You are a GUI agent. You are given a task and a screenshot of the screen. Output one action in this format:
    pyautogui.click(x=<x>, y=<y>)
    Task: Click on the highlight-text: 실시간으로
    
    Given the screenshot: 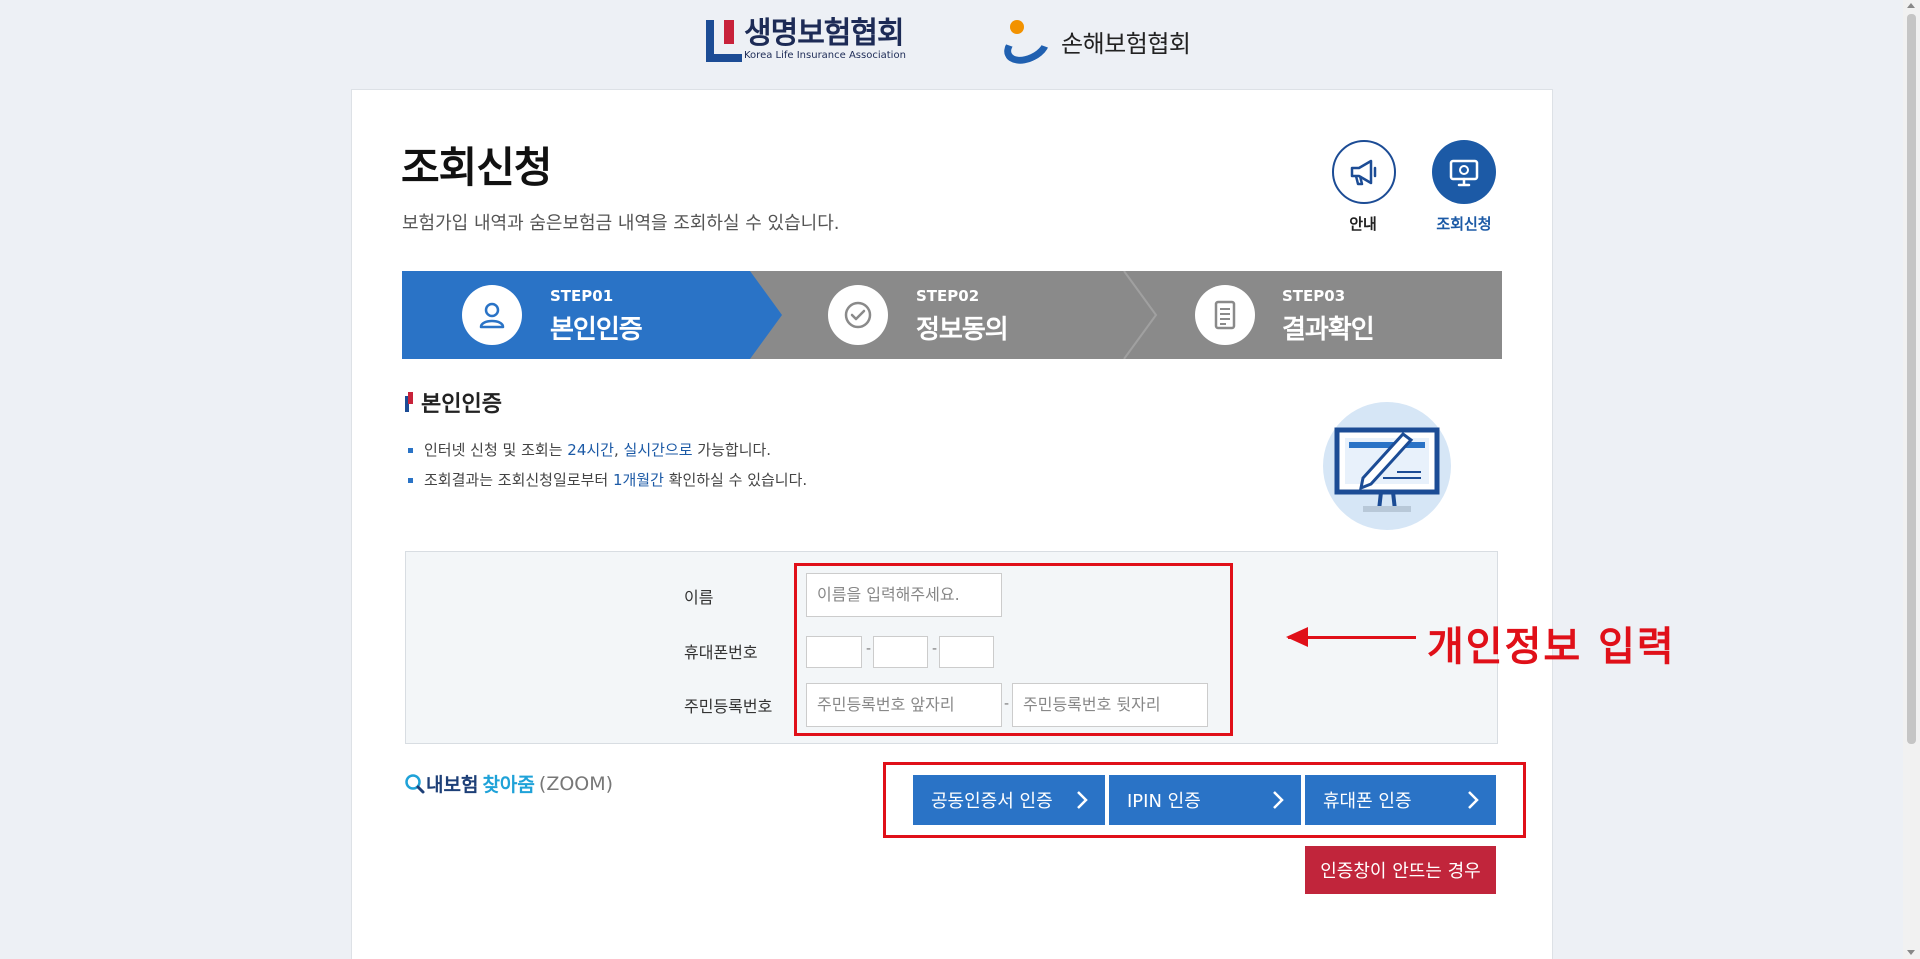 What is the action you would take?
    pyautogui.click(x=658, y=450)
    